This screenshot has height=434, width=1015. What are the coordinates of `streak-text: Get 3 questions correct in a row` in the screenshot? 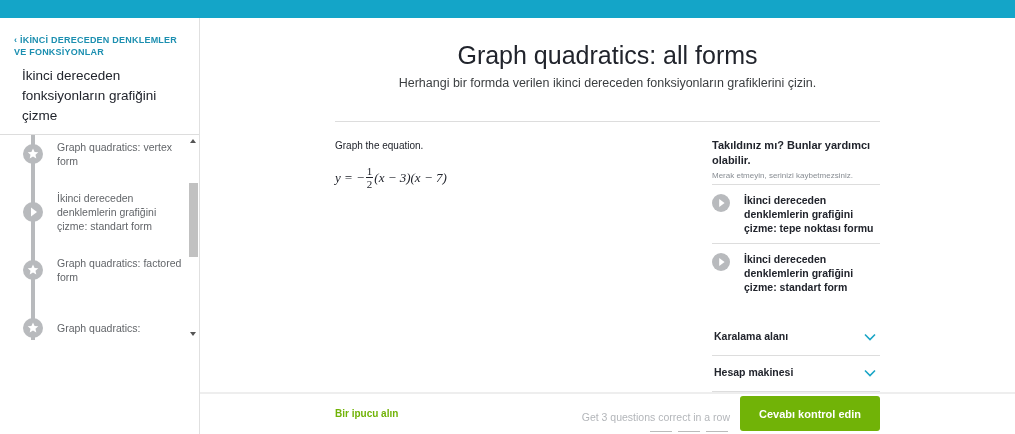 It's located at (655, 417).